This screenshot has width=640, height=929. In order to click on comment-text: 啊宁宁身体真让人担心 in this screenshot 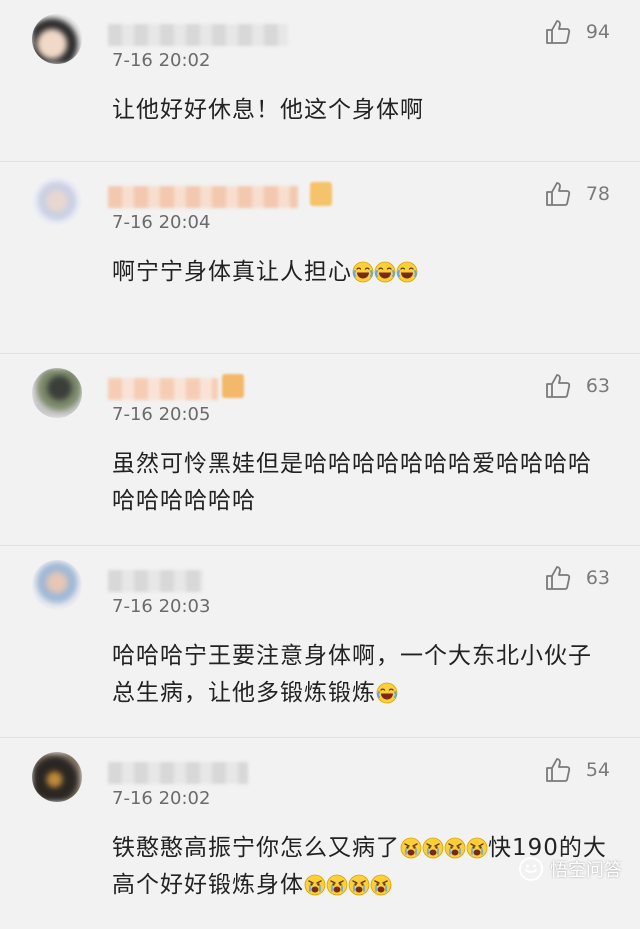, I will do `click(362, 272)`.